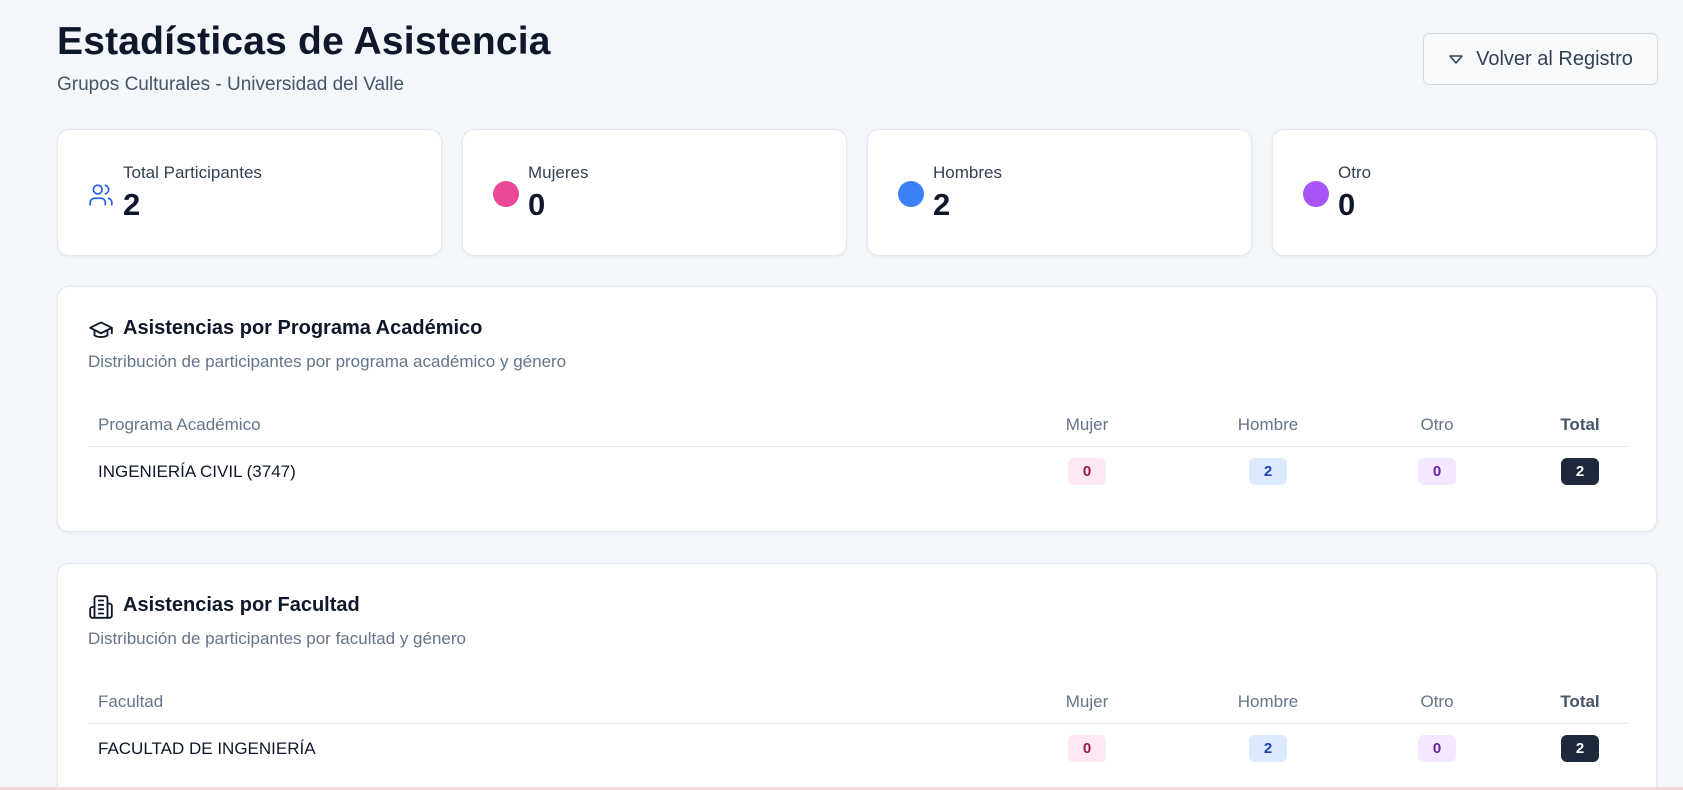  Describe the element at coordinates (249, 192) in the screenshot. I see `stat-card-total: Total Participantes 2` at that location.